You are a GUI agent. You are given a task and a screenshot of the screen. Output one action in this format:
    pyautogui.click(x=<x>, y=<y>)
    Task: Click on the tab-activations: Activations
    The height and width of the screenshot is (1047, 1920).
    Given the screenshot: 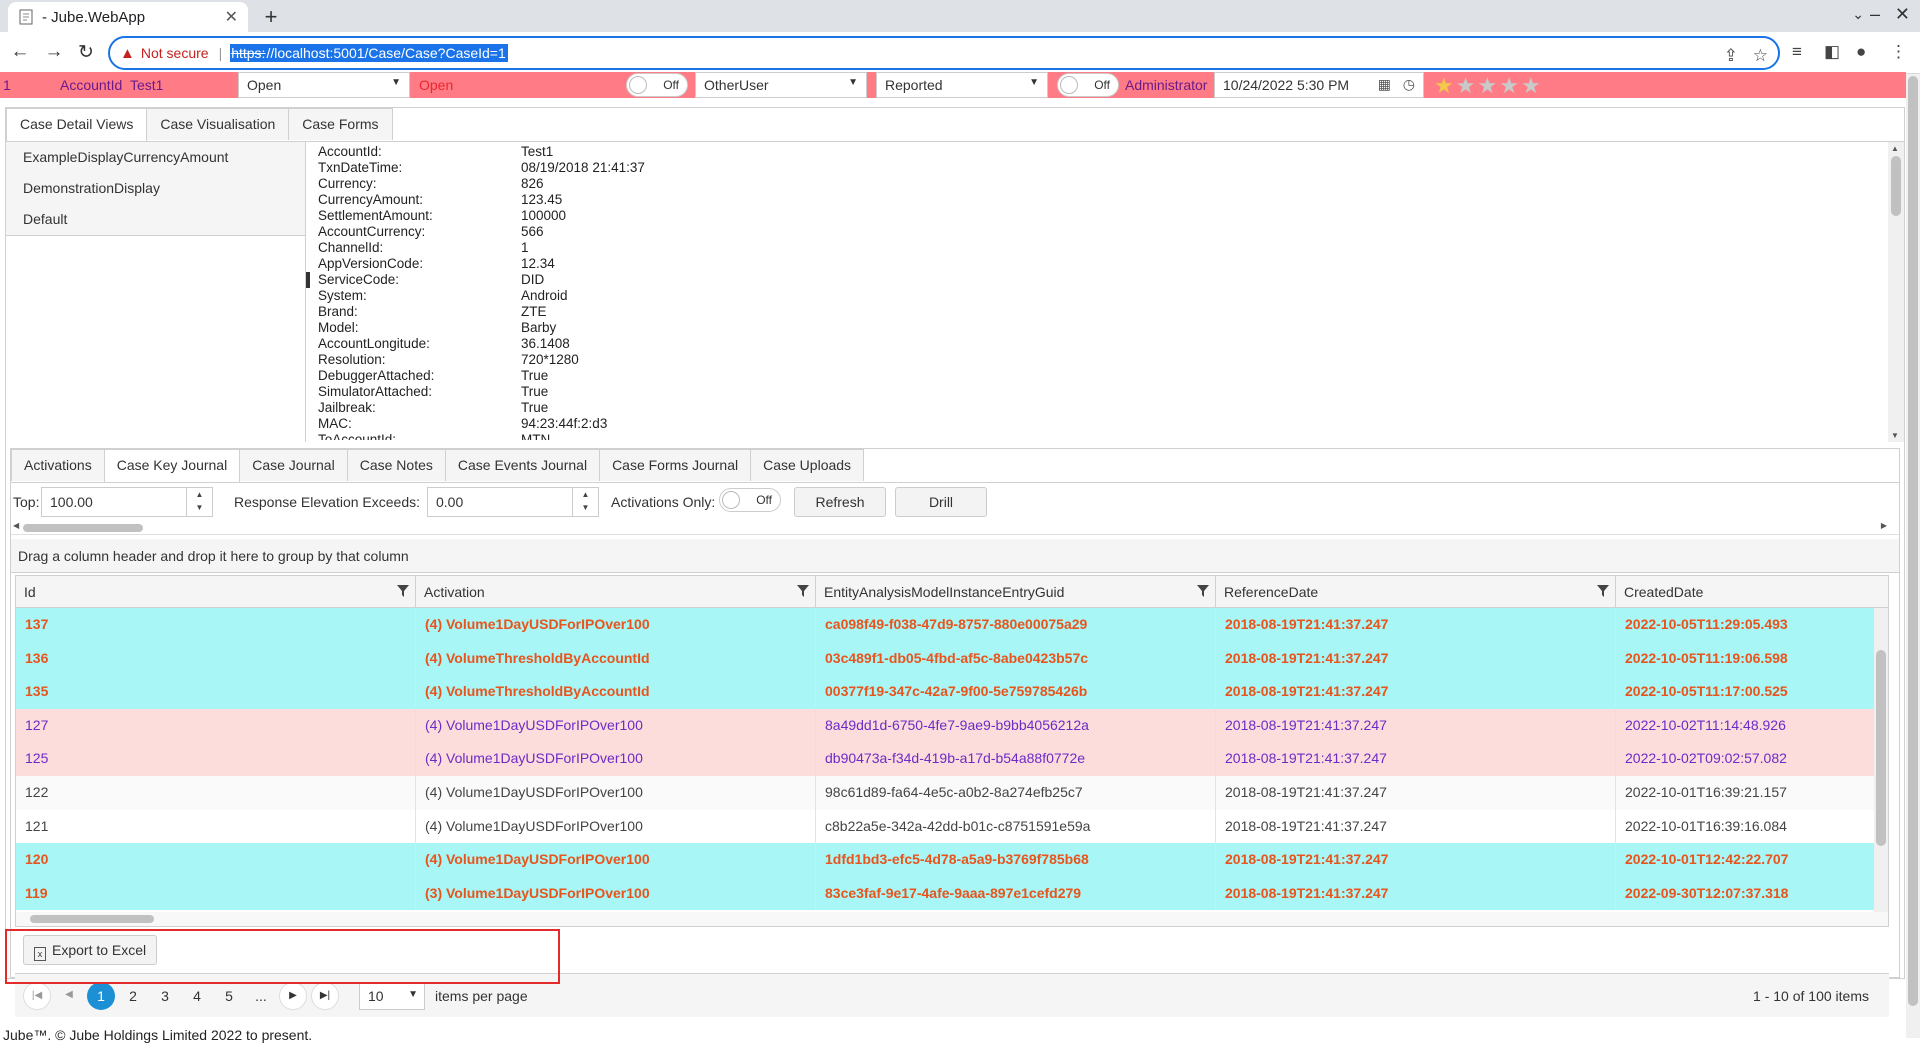 What is the action you would take?
    pyautogui.click(x=58, y=465)
    